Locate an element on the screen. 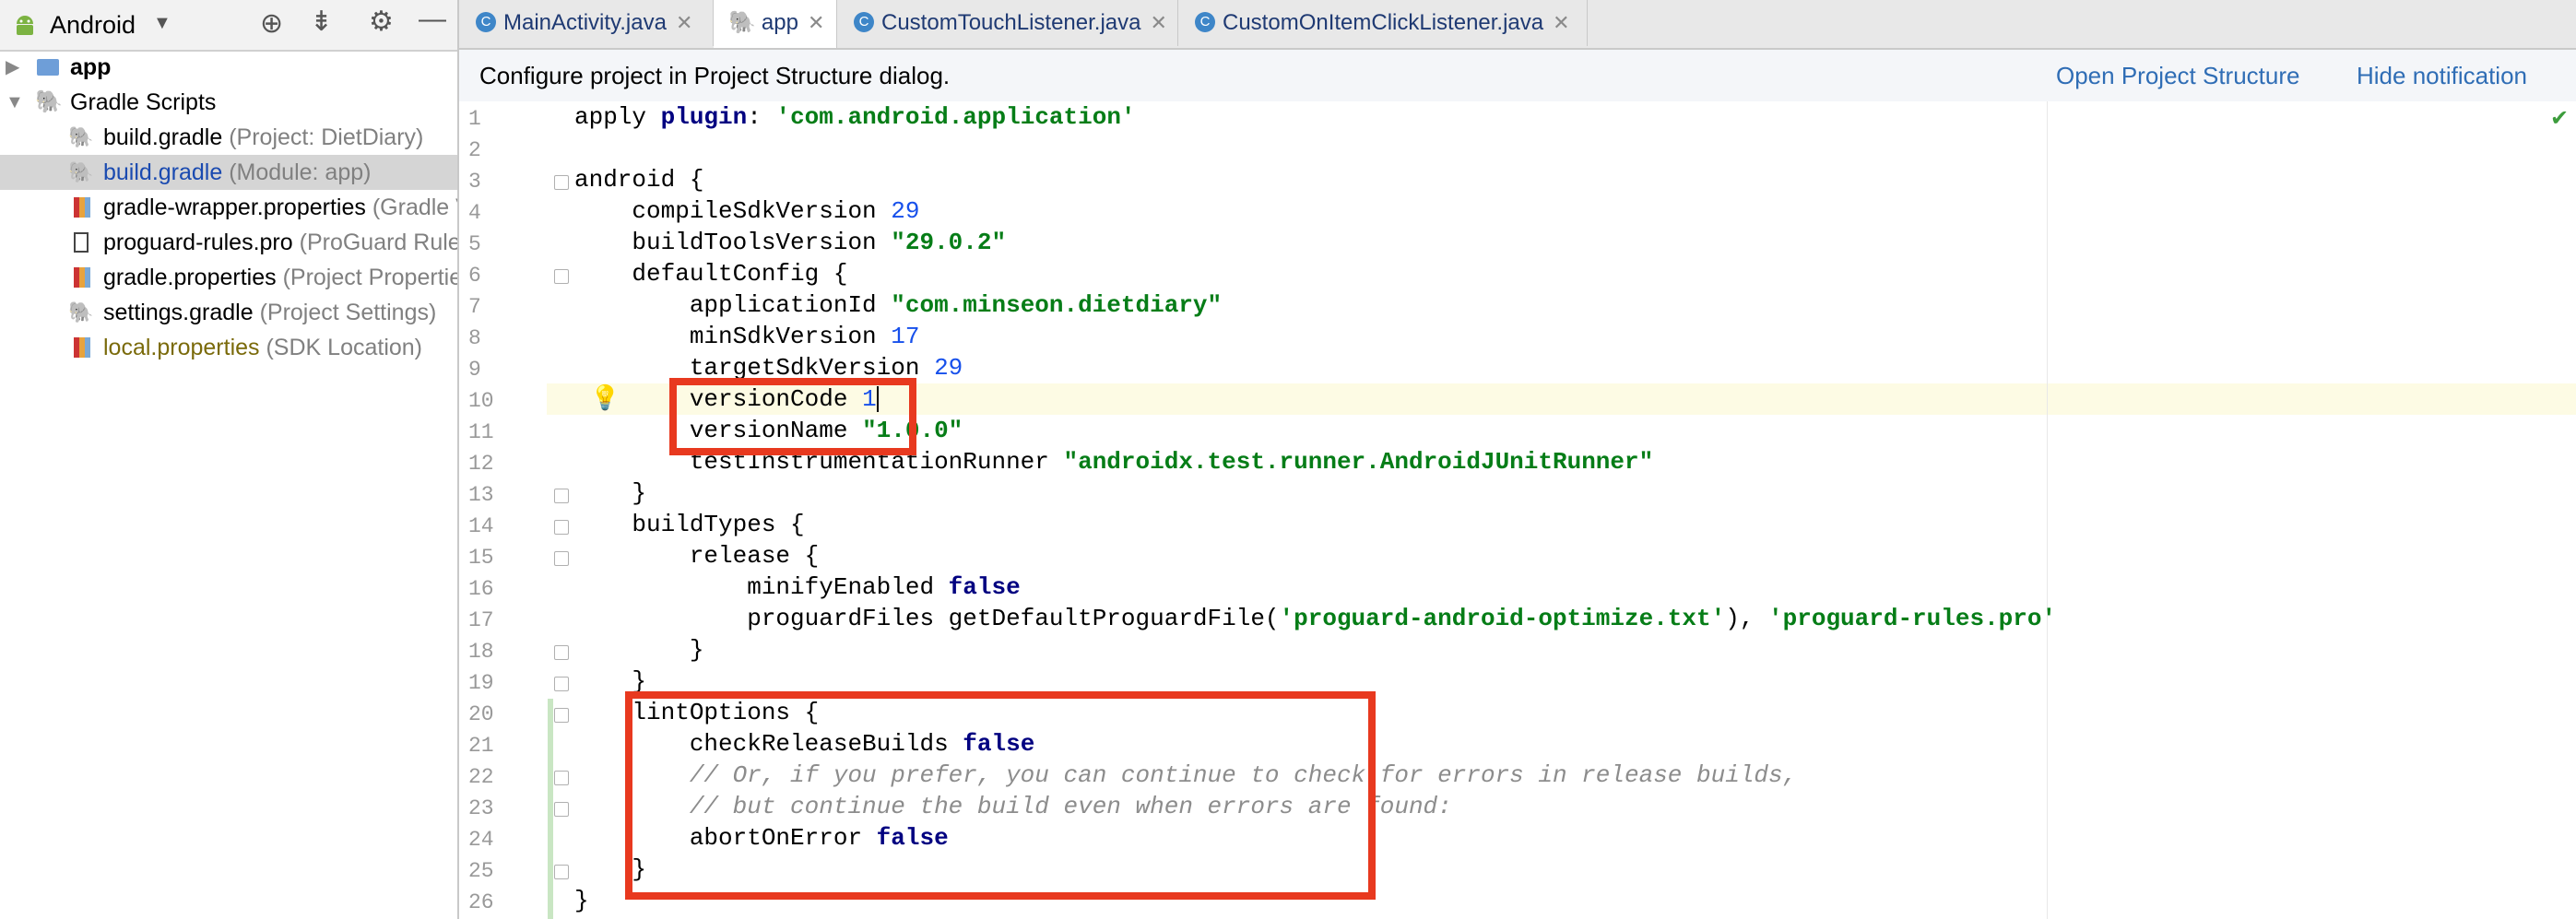  line-number: 10 is located at coordinates (481, 401).